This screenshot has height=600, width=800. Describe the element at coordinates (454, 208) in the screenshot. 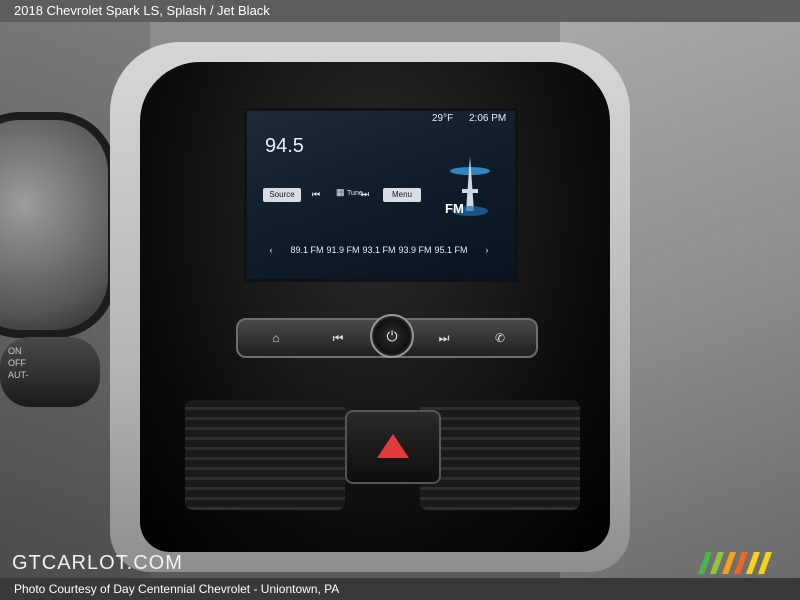

I see `band-label: FM` at that location.